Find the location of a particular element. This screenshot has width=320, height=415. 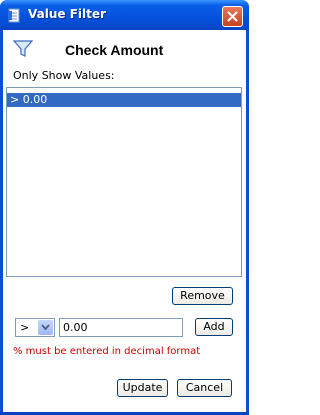

add-button: Add is located at coordinates (214, 327).